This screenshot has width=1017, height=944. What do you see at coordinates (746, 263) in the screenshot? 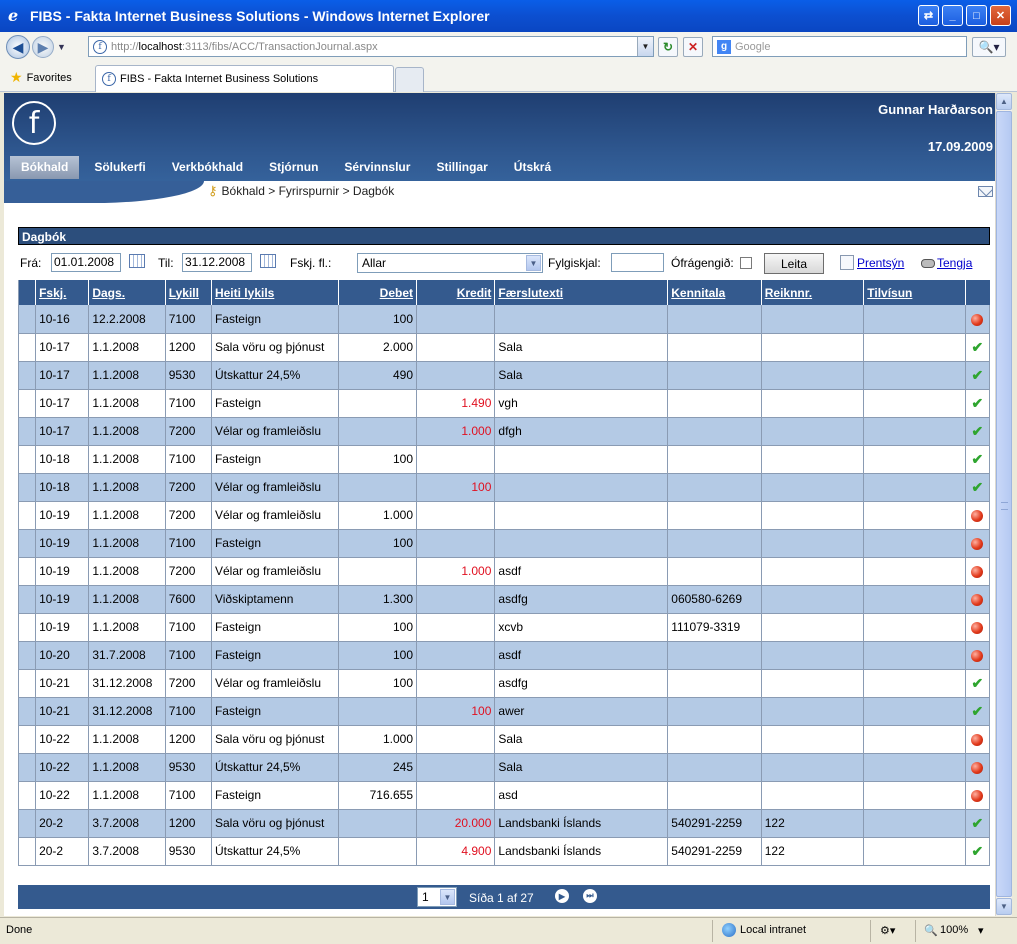
I see `unposted-checkbox` at bounding box center [746, 263].